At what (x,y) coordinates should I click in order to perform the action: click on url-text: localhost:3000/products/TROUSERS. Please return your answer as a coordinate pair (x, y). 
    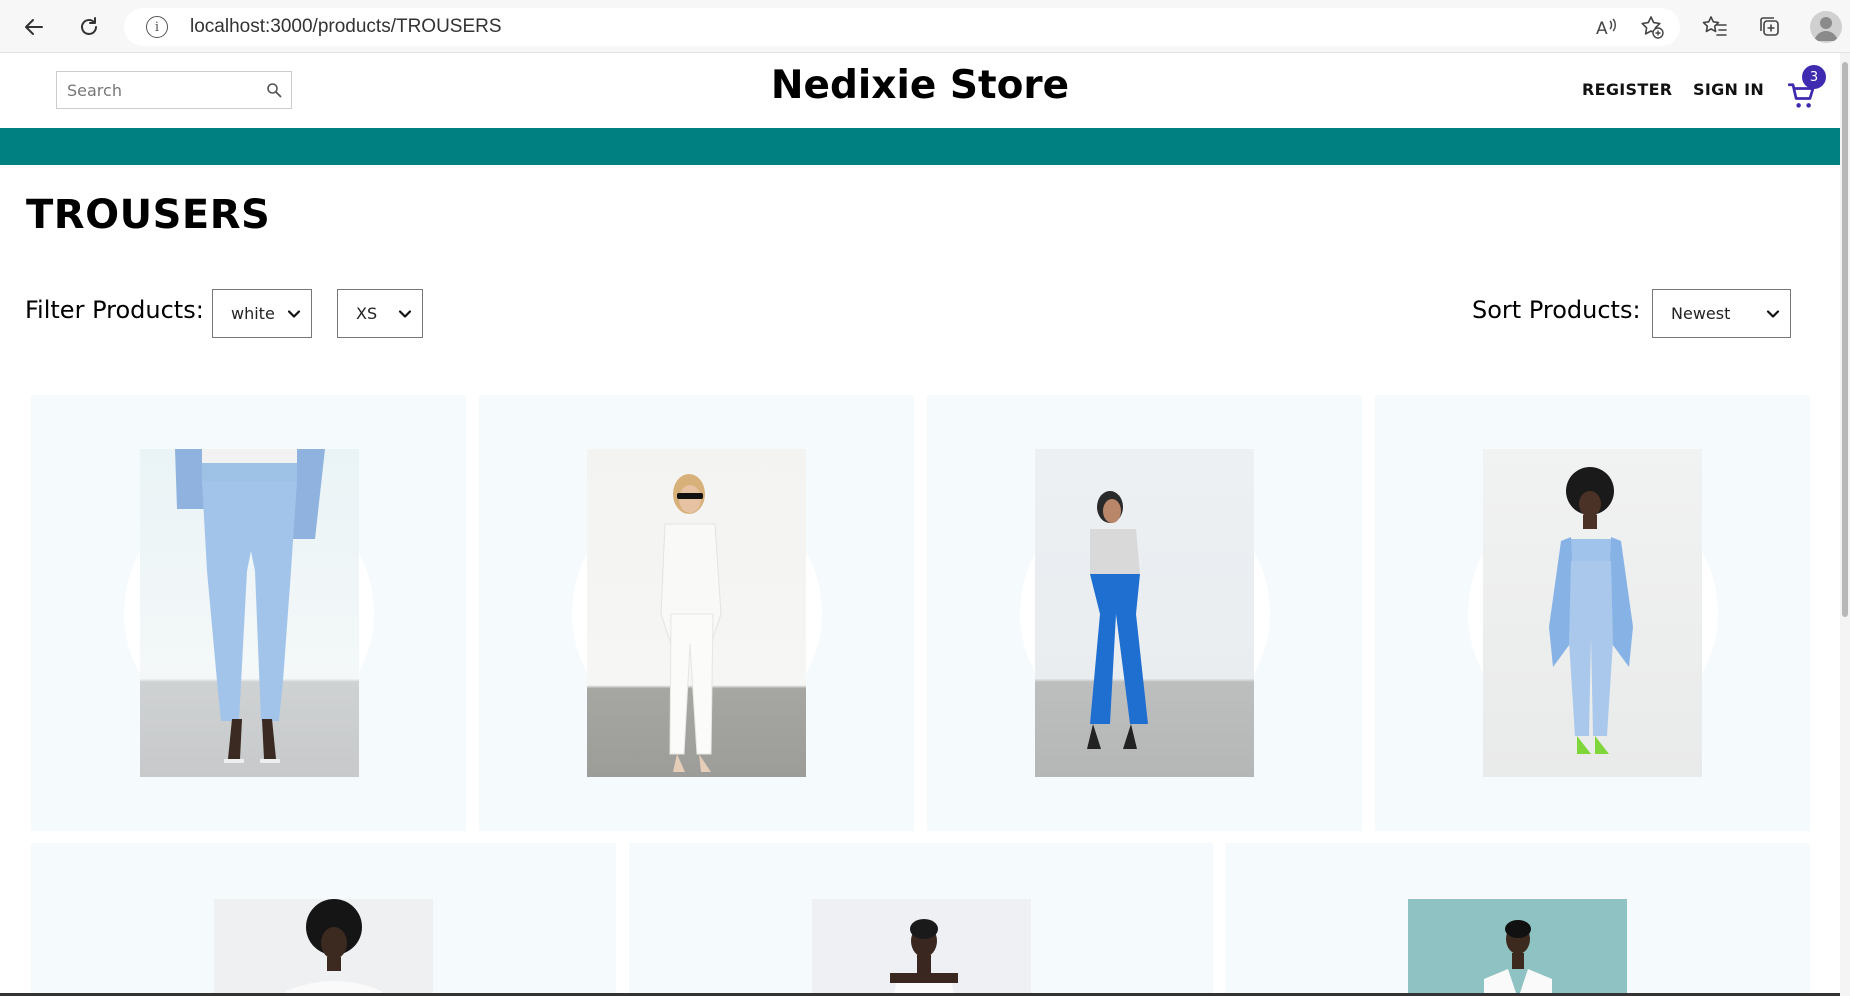
    Looking at the image, I should click on (346, 27).